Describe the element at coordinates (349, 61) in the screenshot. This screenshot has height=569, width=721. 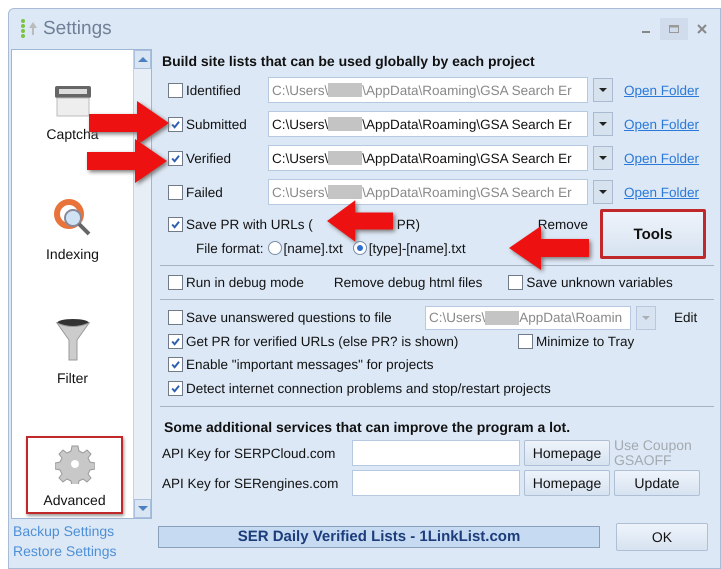
I see `section-heading: Build site lists that can be used globally by each project` at that location.